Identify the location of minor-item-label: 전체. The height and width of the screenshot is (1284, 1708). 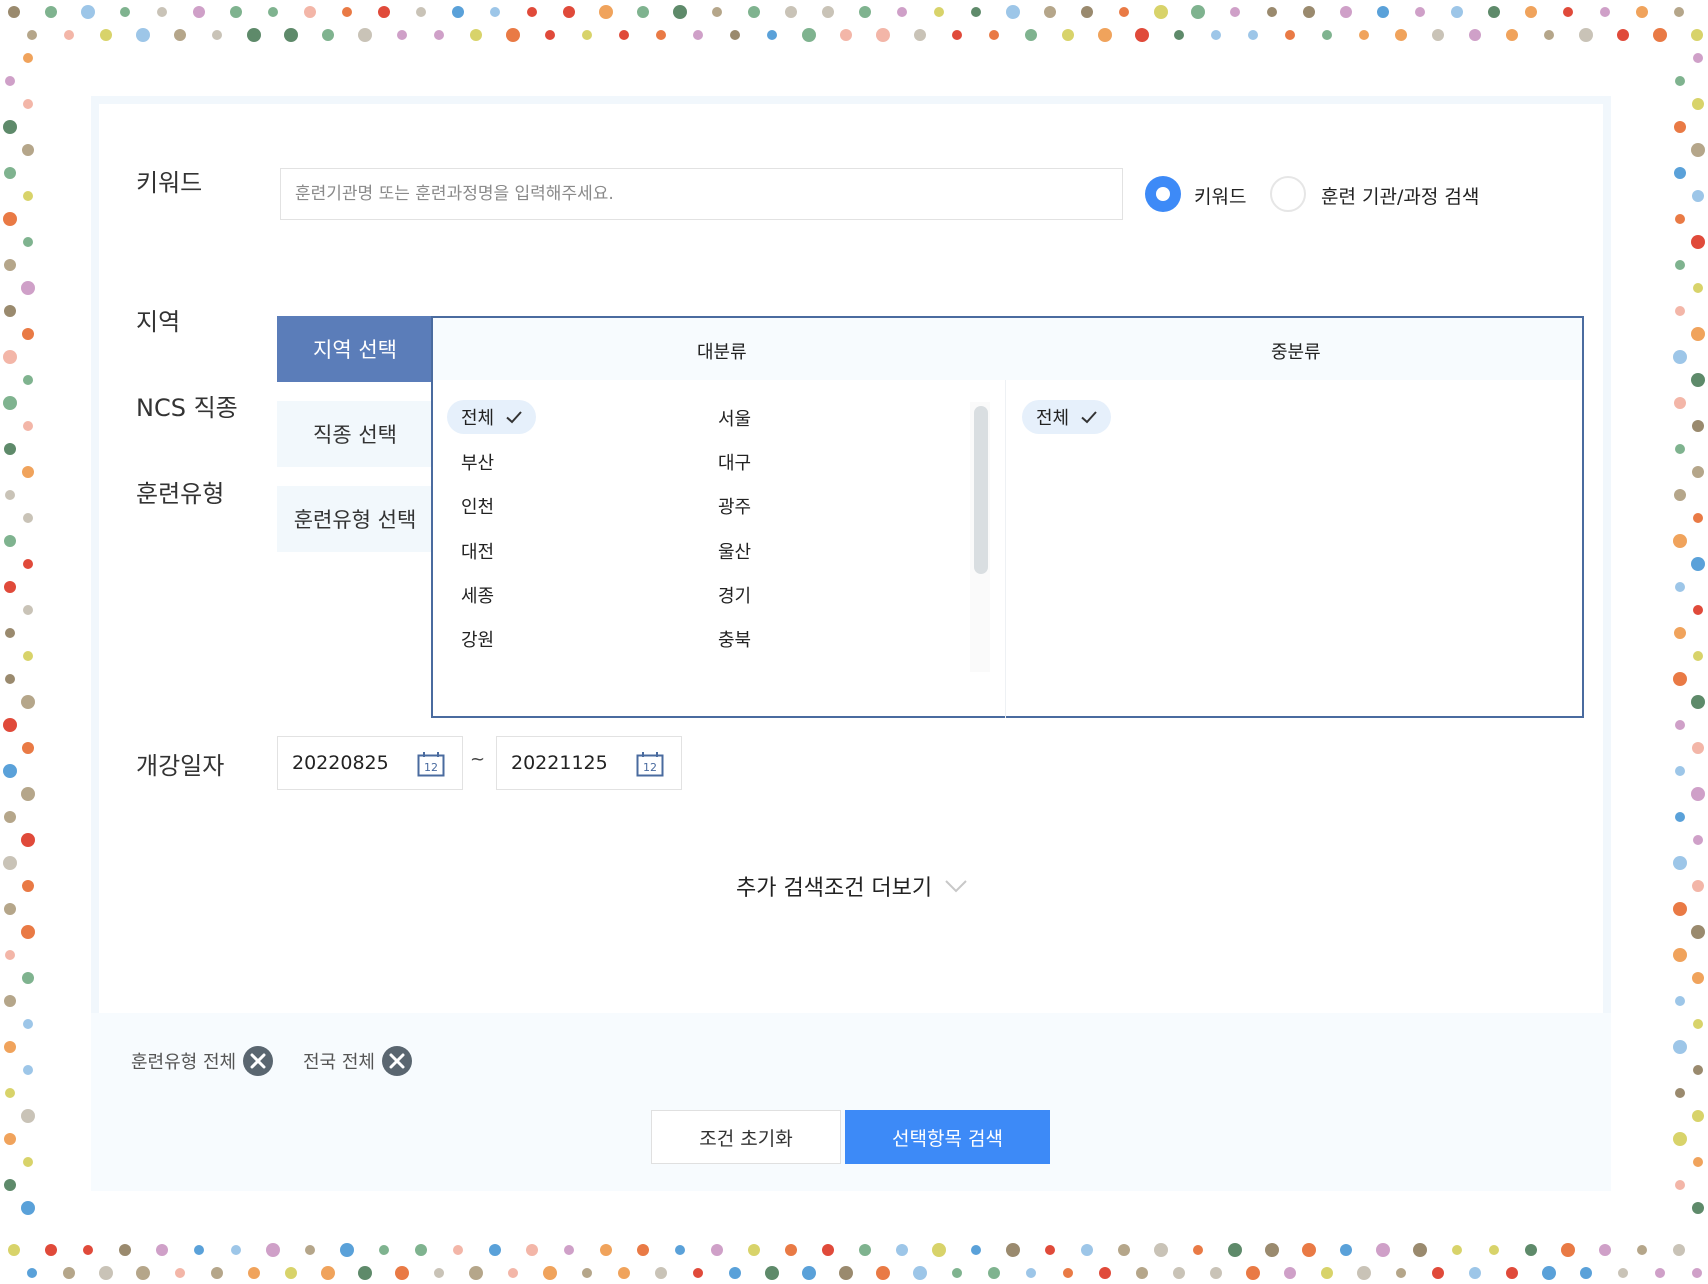
(1053, 418).